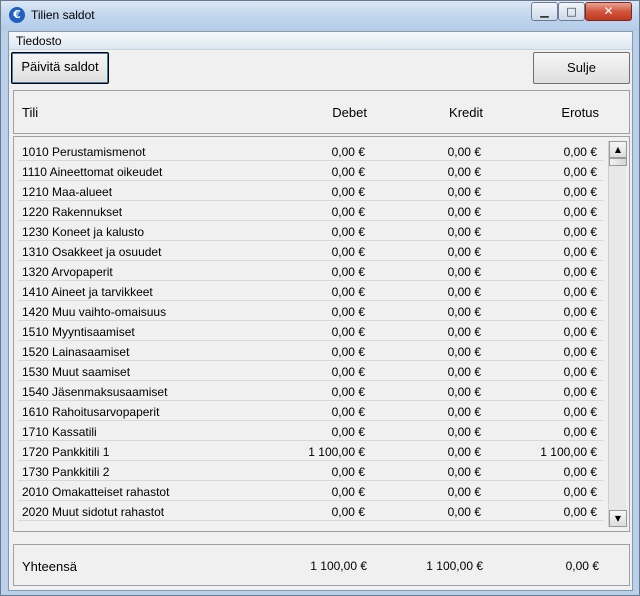  What do you see at coordinates (338, 566) in the screenshot?
I see `totals-debit: 1 100,00 €` at bounding box center [338, 566].